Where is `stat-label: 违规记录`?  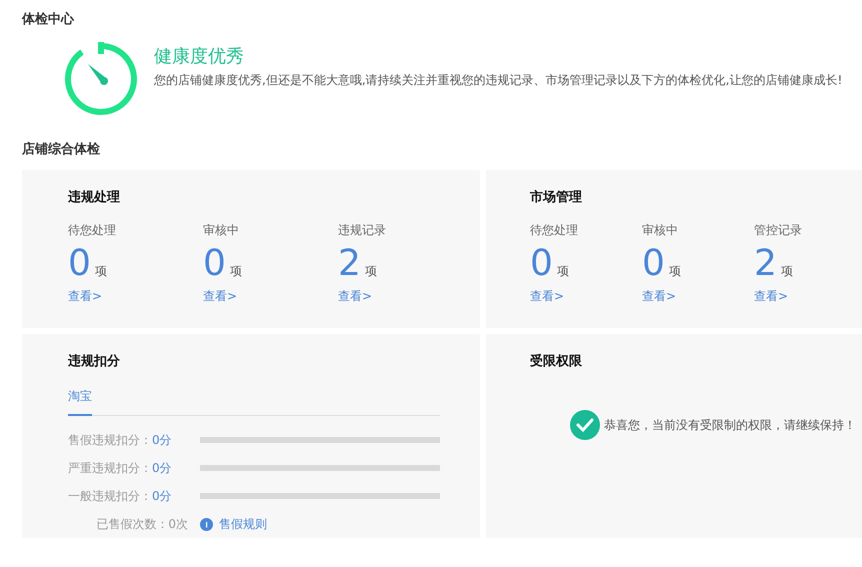 stat-label: 违规记录 is located at coordinates (362, 230).